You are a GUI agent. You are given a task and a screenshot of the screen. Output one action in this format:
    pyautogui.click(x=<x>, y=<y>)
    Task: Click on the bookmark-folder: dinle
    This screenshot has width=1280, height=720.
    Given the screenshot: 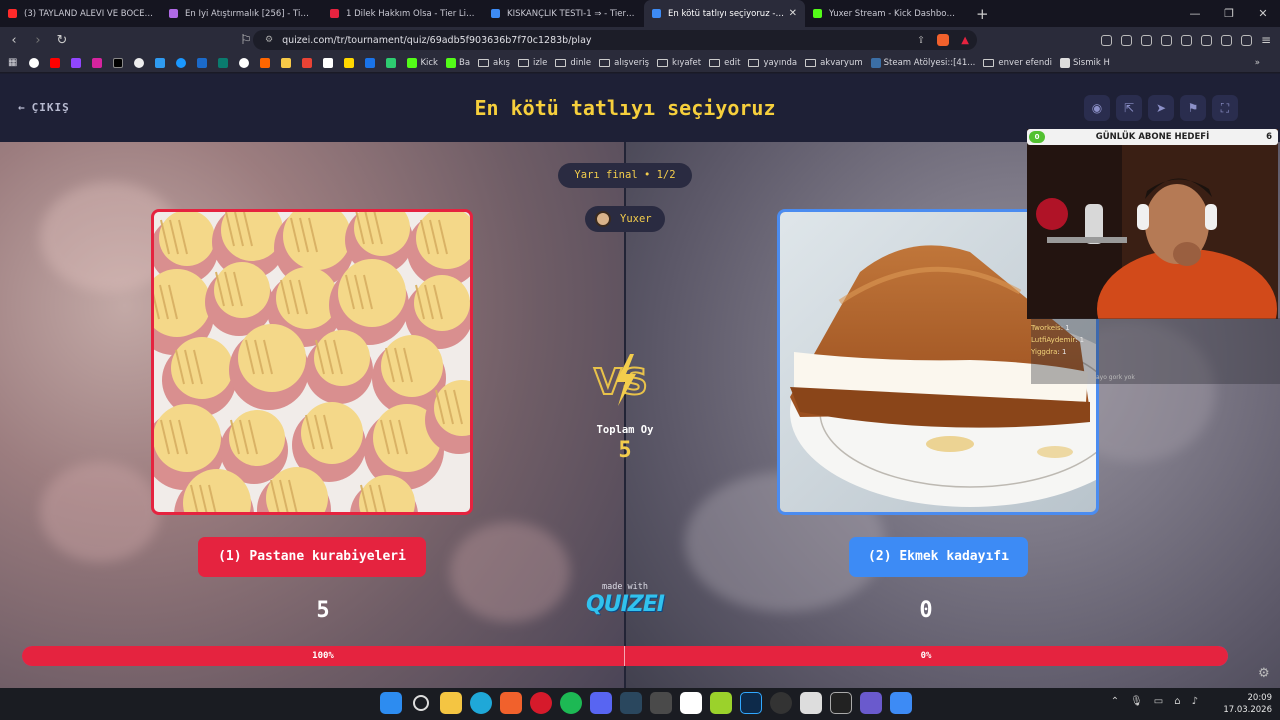 What is the action you would take?
    pyautogui.click(x=573, y=63)
    